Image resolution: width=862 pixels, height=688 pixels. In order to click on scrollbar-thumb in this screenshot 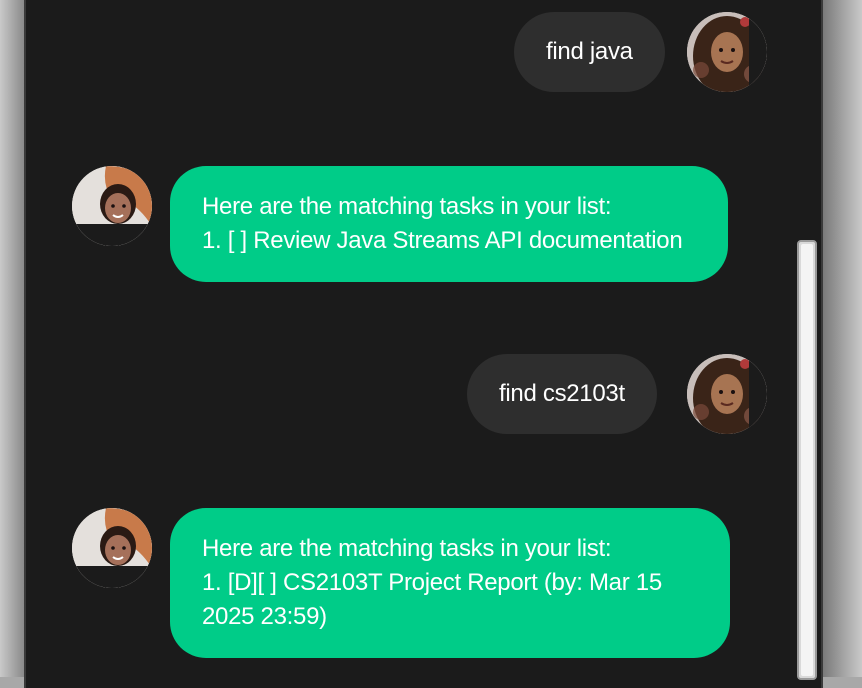, I will do `click(807, 460)`.